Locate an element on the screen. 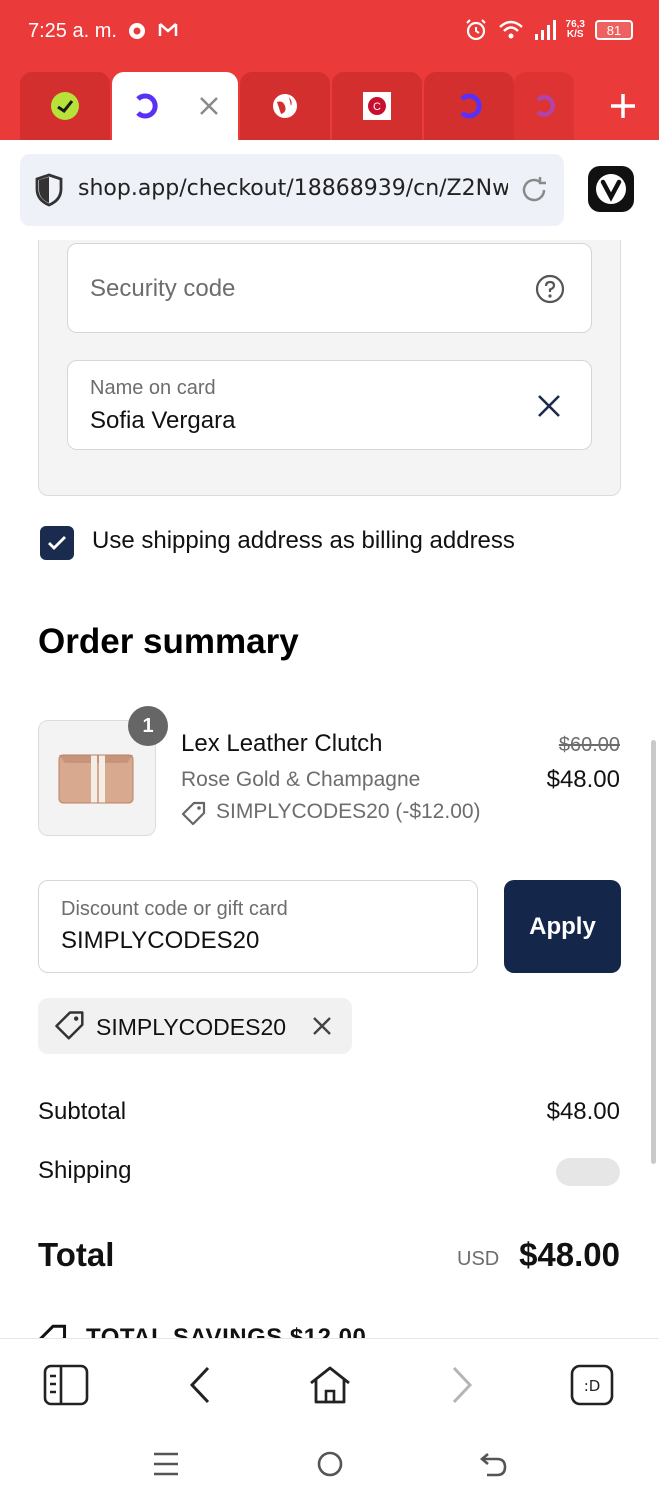  billing-address-label: Use shipping address as billing address is located at coordinates (303, 541).